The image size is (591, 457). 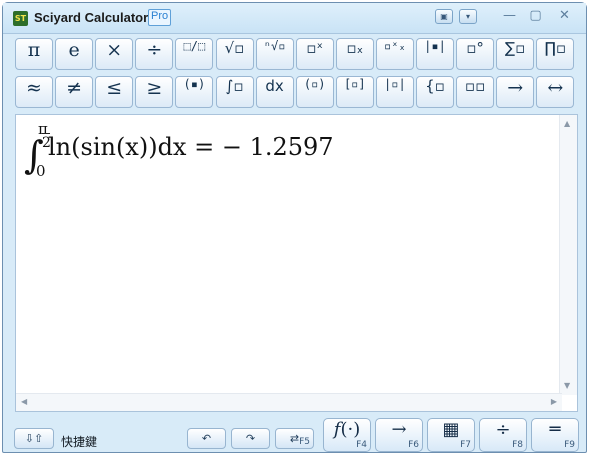 What do you see at coordinates (160, 17) in the screenshot?
I see `pro-badge: Pro` at bounding box center [160, 17].